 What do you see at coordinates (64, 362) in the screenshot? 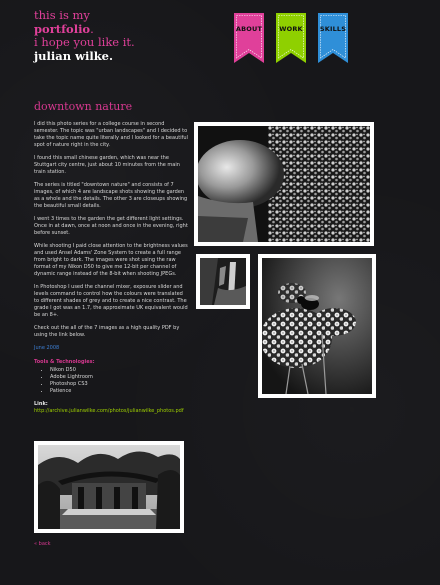
I see `tools-heading: Tools & Technologies:` at bounding box center [64, 362].